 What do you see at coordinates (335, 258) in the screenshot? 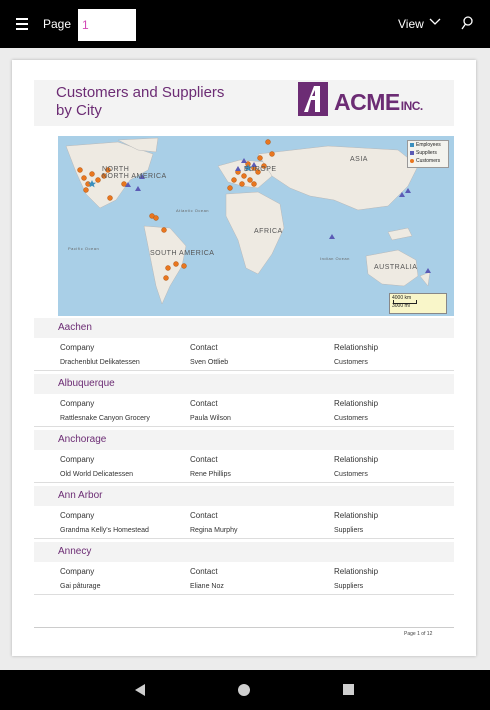
I see `map-label-indian: Indian Ocean` at bounding box center [335, 258].